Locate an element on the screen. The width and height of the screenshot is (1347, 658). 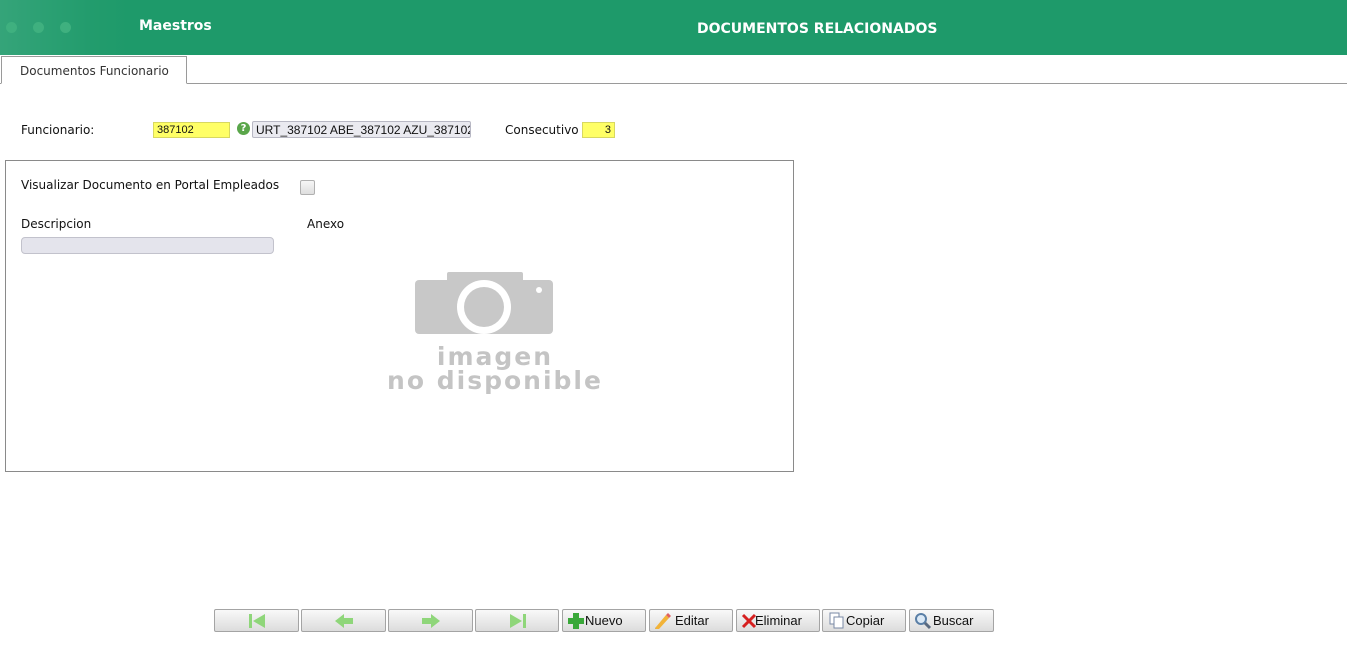
editar-button: Editar is located at coordinates (691, 620).